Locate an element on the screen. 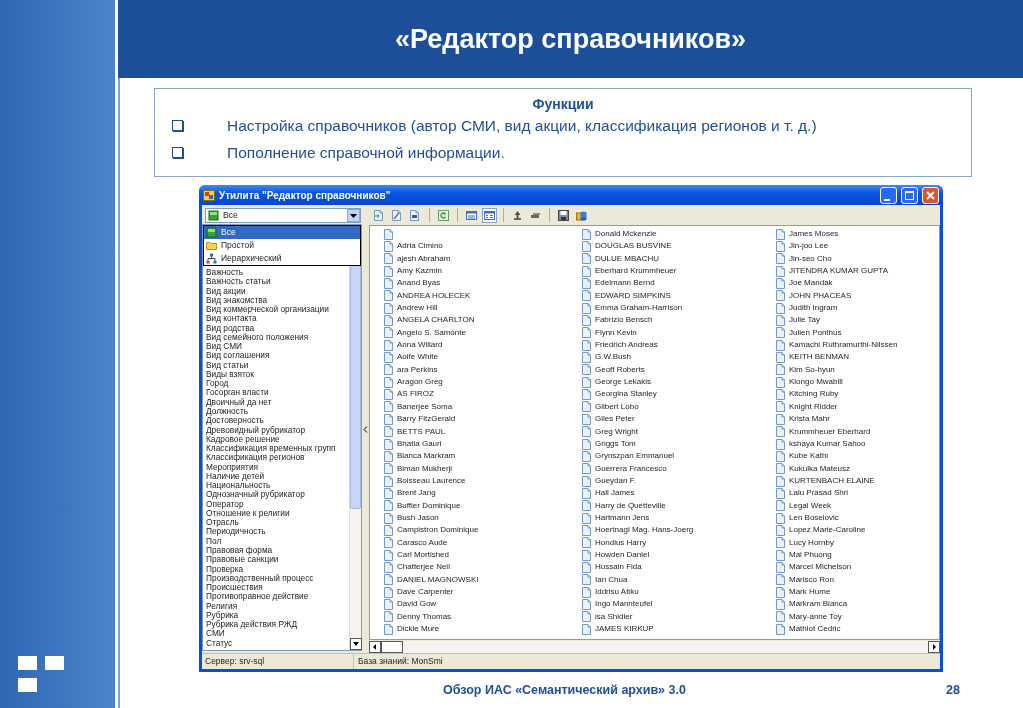 The width and height of the screenshot is (1023, 708). record-name: Aoife White is located at coordinates (417, 357).